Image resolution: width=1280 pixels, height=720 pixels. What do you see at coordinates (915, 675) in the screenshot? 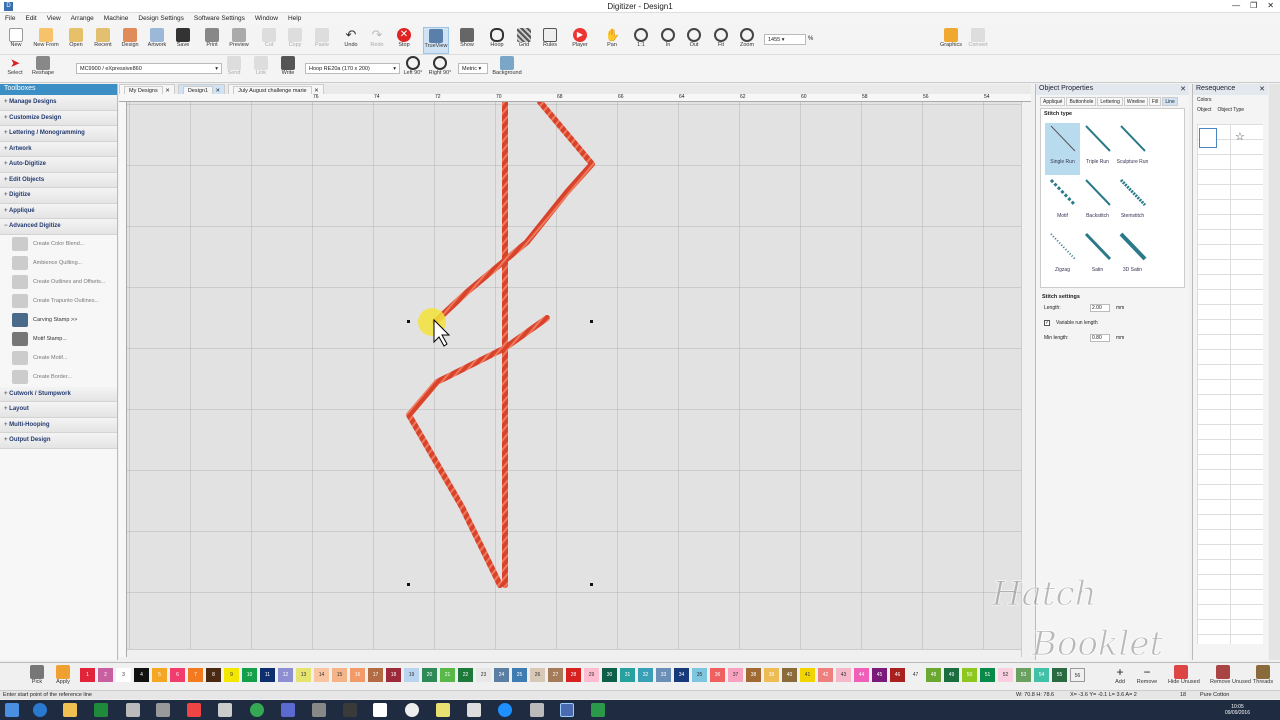
I see `thread-swatch: 47` at bounding box center [915, 675].